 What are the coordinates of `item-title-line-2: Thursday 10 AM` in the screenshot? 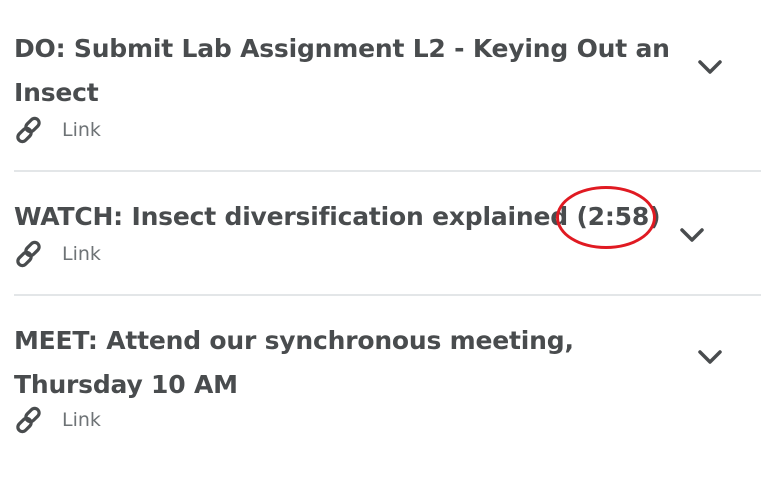 It's located at (126, 385).